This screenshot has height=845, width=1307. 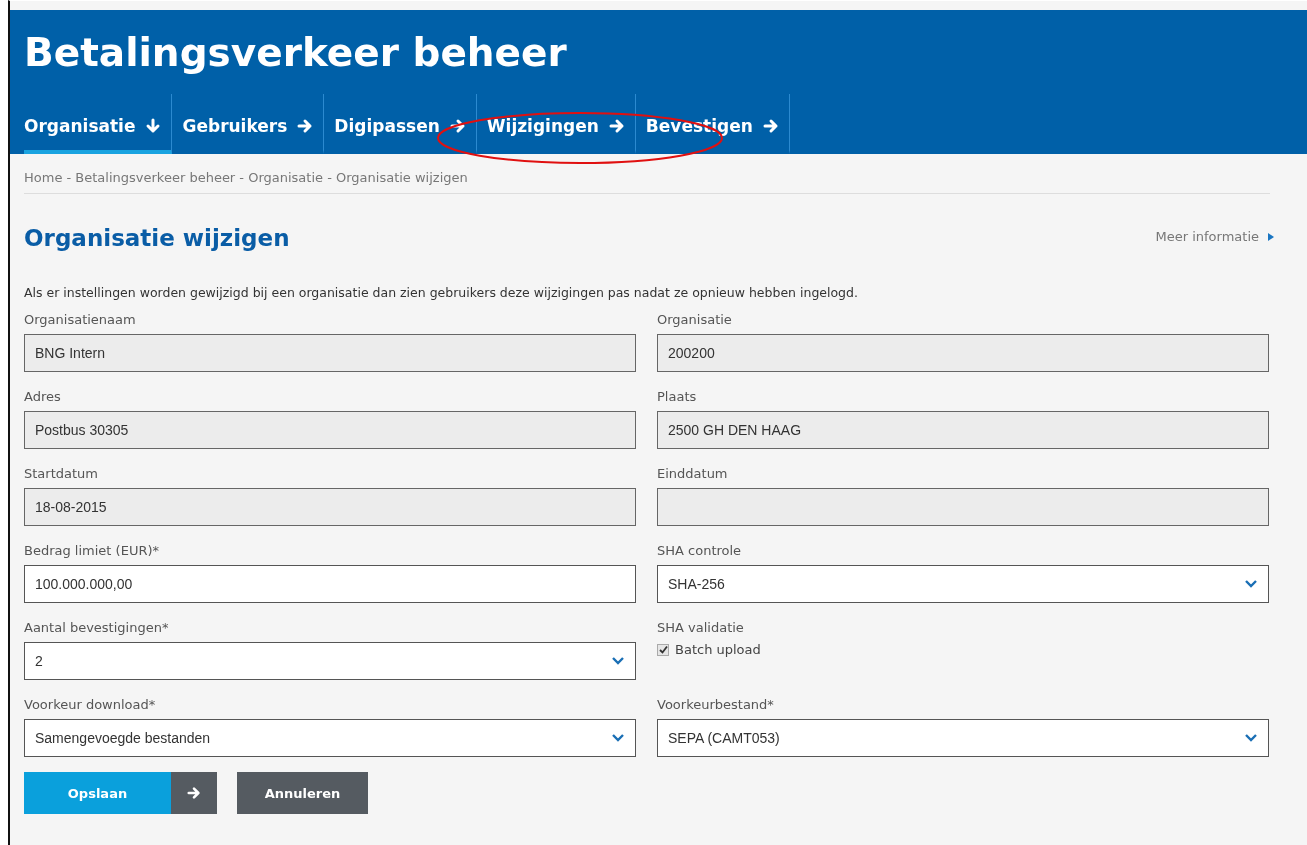 What do you see at coordinates (1215, 236) in the screenshot?
I see `more-info-link: Meer informatie` at bounding box center [1215, 236].